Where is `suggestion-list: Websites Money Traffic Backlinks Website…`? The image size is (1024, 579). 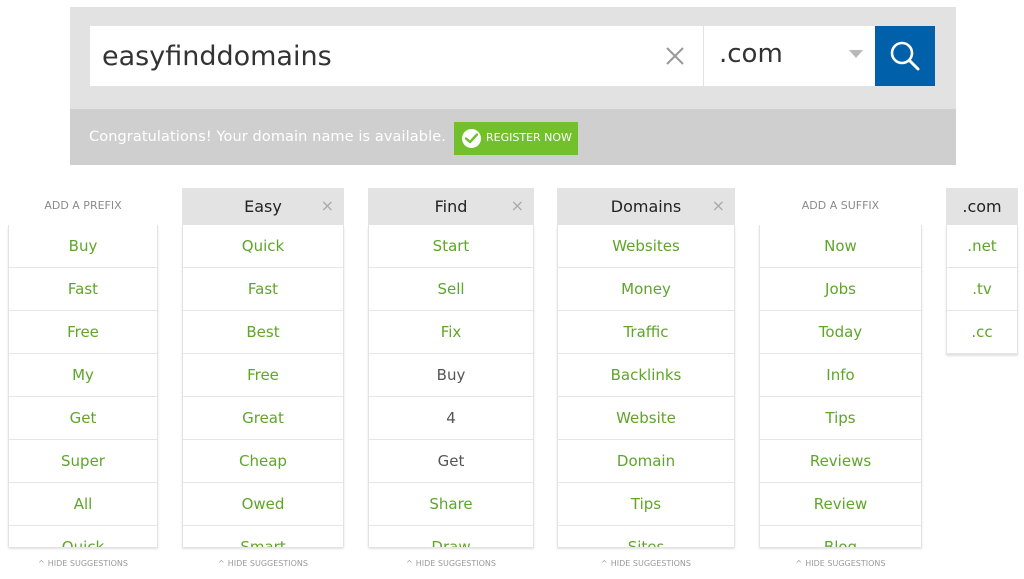
suggestion-list: Websites Money Traffic Backlinks Website… is located at coordinates (646, 386).